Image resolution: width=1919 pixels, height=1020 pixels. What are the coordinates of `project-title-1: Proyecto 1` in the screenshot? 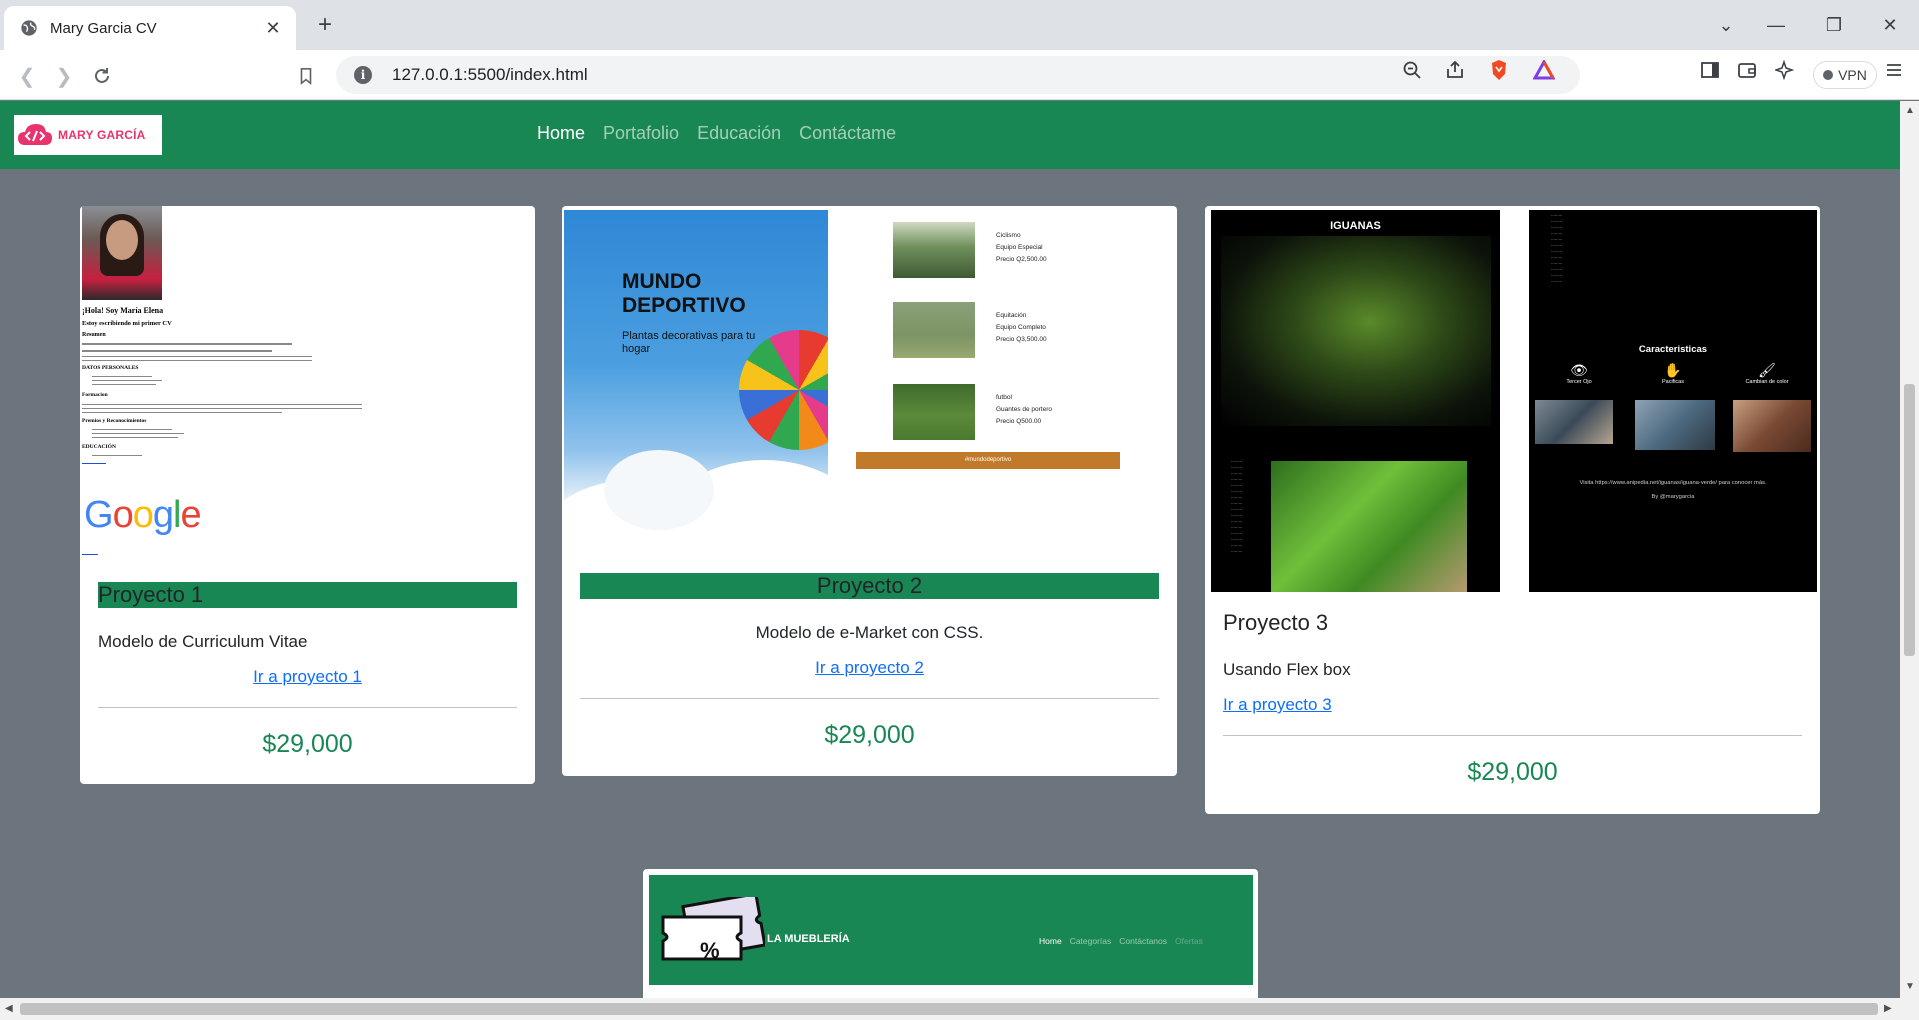 It's located at (307, 595).